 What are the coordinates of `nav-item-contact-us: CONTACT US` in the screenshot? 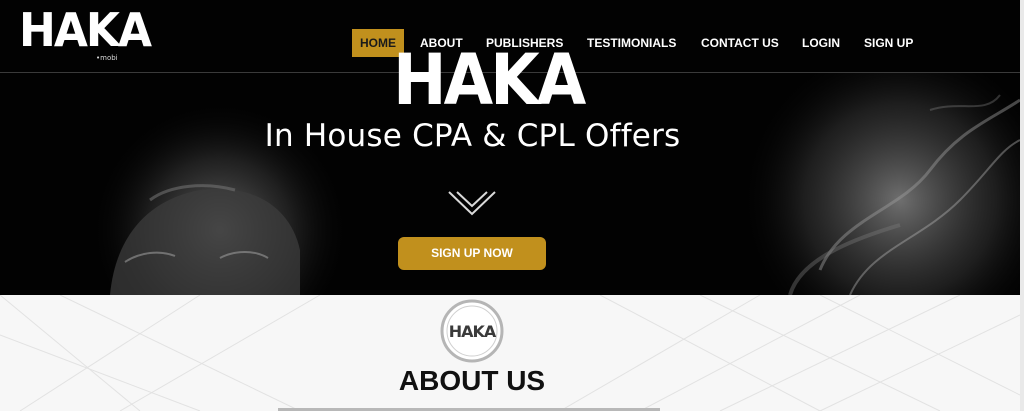 It's located at (740, 43).